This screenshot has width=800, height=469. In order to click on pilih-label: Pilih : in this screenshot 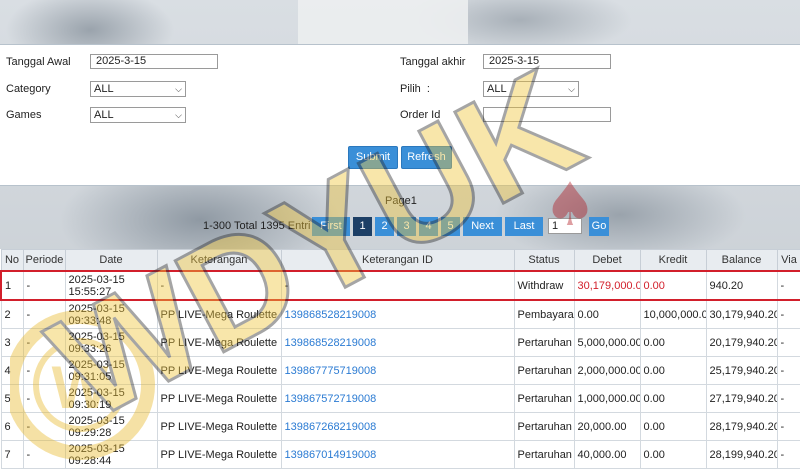, I will do `click(415, 89)`.